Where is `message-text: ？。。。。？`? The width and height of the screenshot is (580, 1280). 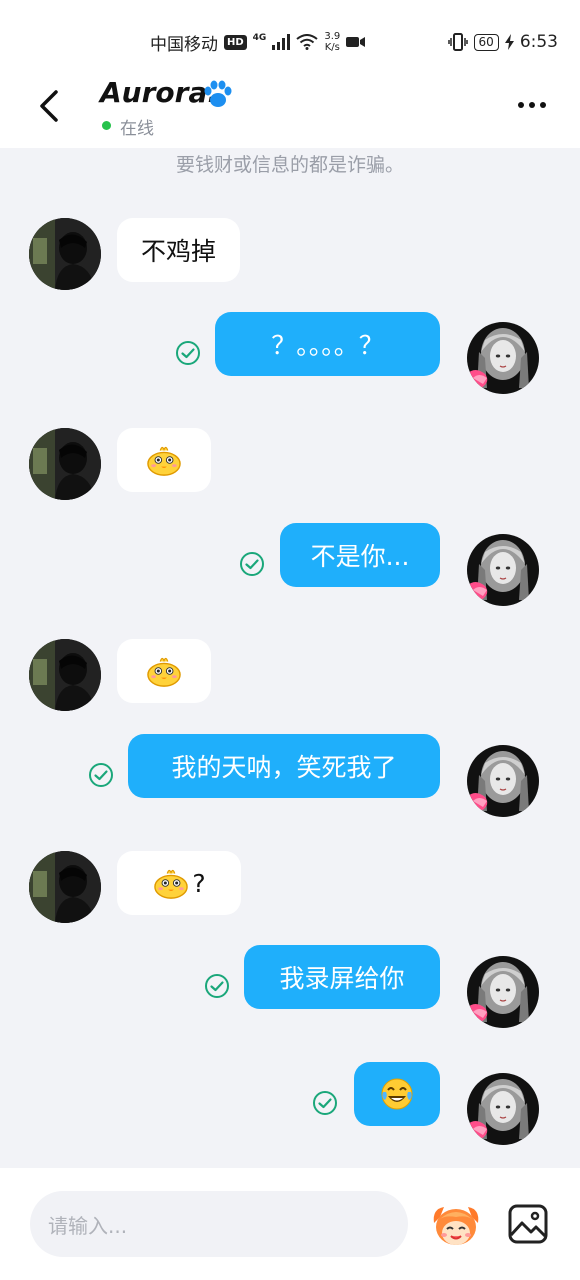 message-text: ？。。。。？ is located at coordinates (327, 345).